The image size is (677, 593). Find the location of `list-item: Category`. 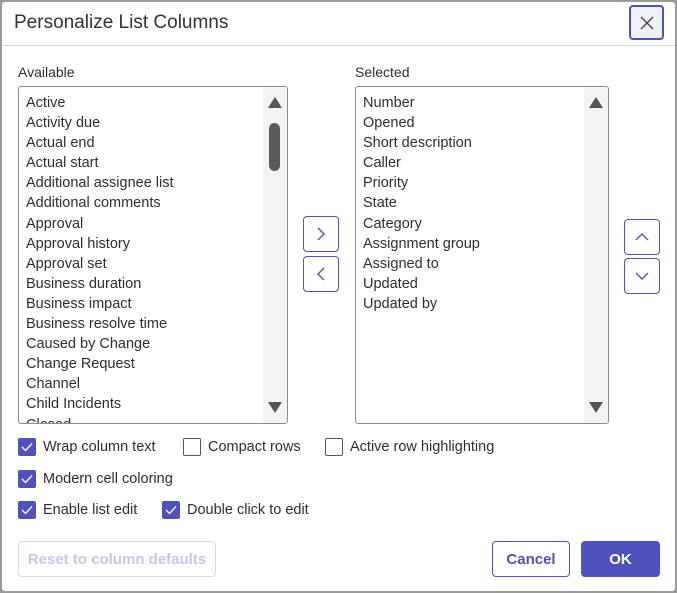

list-item: Category is located at coordinates (485, 224).